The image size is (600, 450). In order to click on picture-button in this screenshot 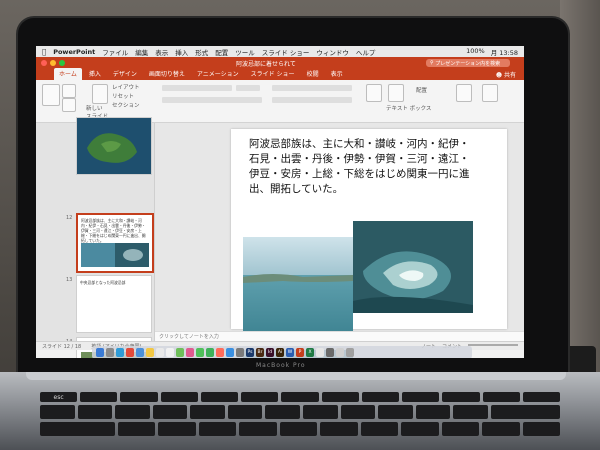, I will do `click(396, 93)`.